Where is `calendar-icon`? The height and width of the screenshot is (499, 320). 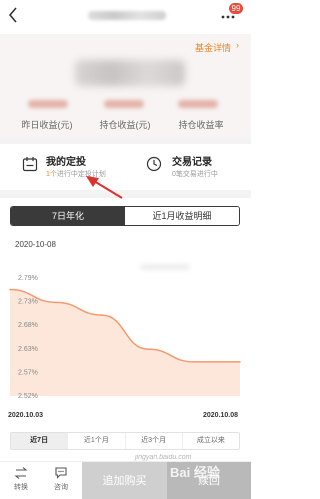
calendar-icon is located at coordinates (30, 164).